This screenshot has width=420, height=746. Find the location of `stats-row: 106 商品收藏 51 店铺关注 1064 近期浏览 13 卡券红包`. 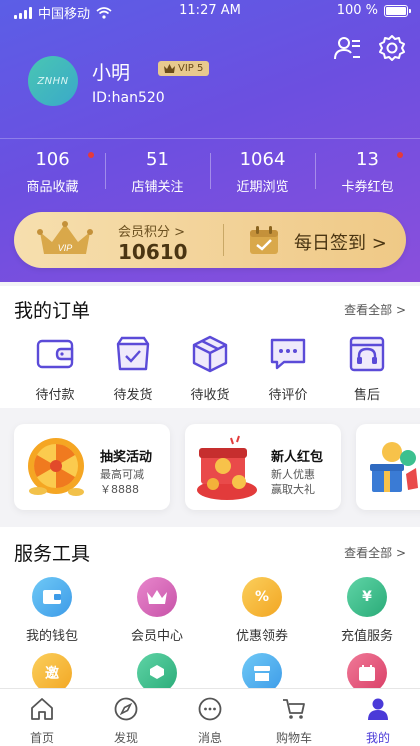

stats-row: 106 商品收藏 51 店铺关注 1064 近期浏览 13 卡券红包 is located at coordinates (210, 169).